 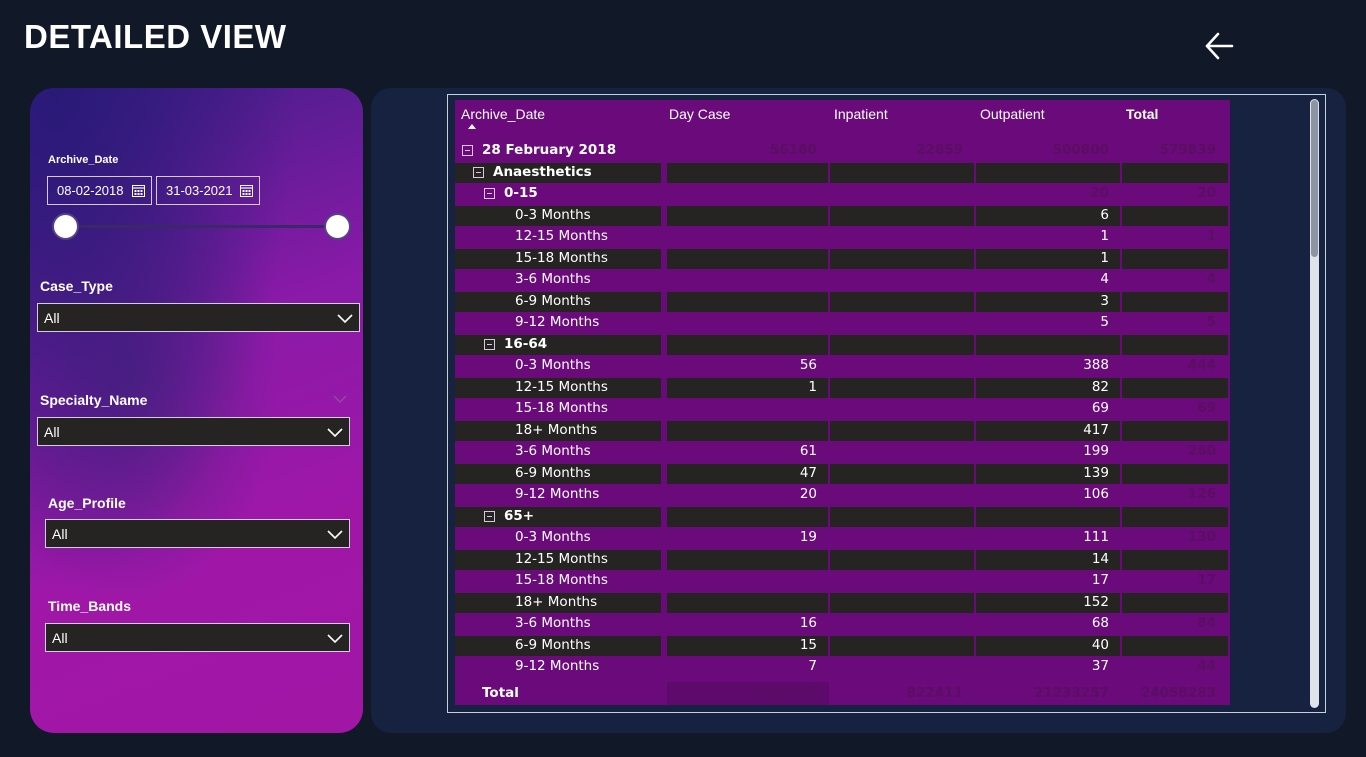 What do you see at coordinates (1206, 193) in the screenshot?
I see `cell-total: 20` at bounding box center [1206, 193].